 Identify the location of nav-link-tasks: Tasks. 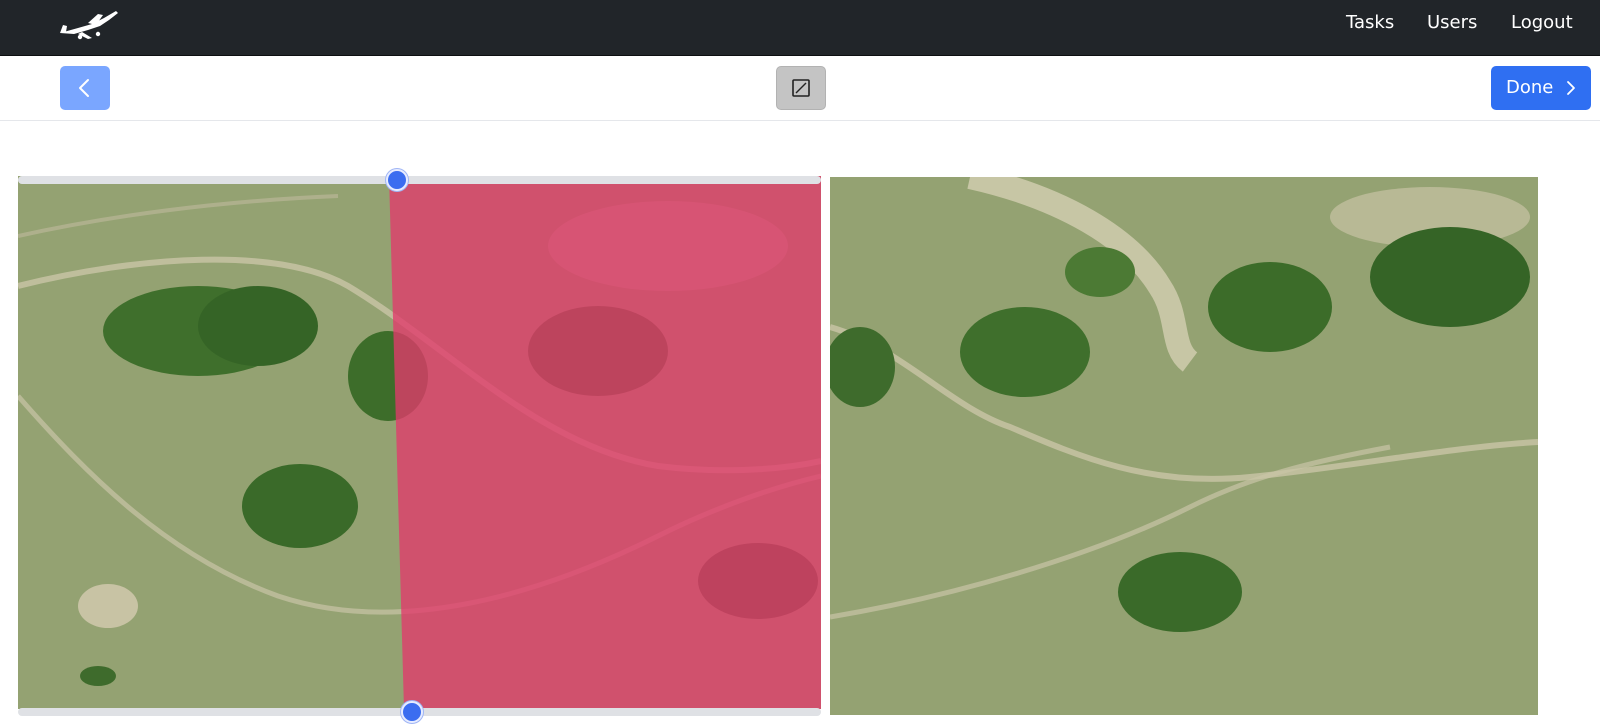
(1370, 22).